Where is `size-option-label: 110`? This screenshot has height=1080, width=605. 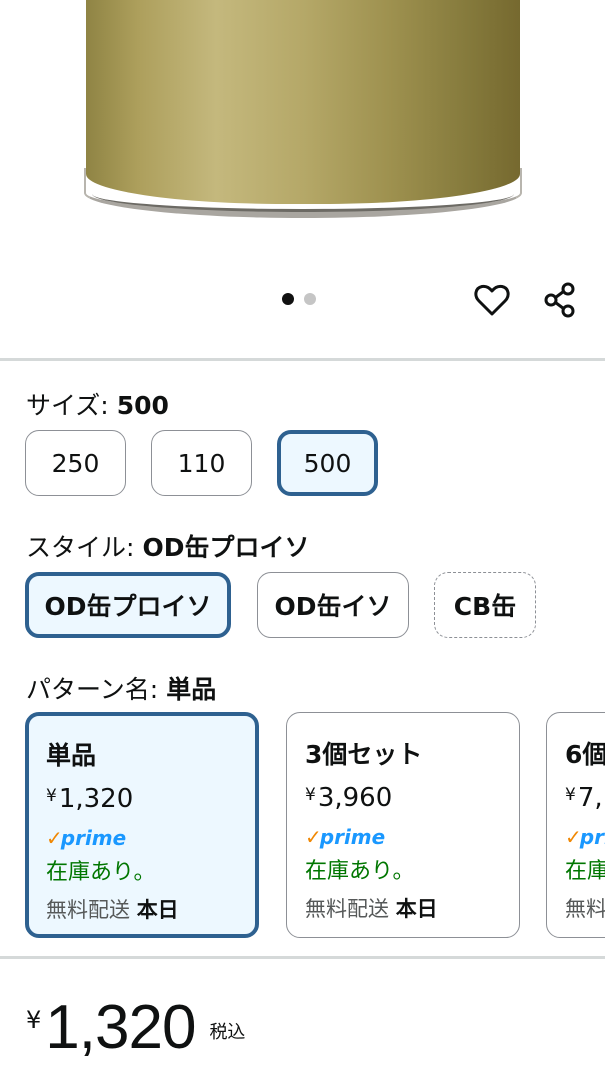 size-option-label: 110 is located at coordinates (201, 463).